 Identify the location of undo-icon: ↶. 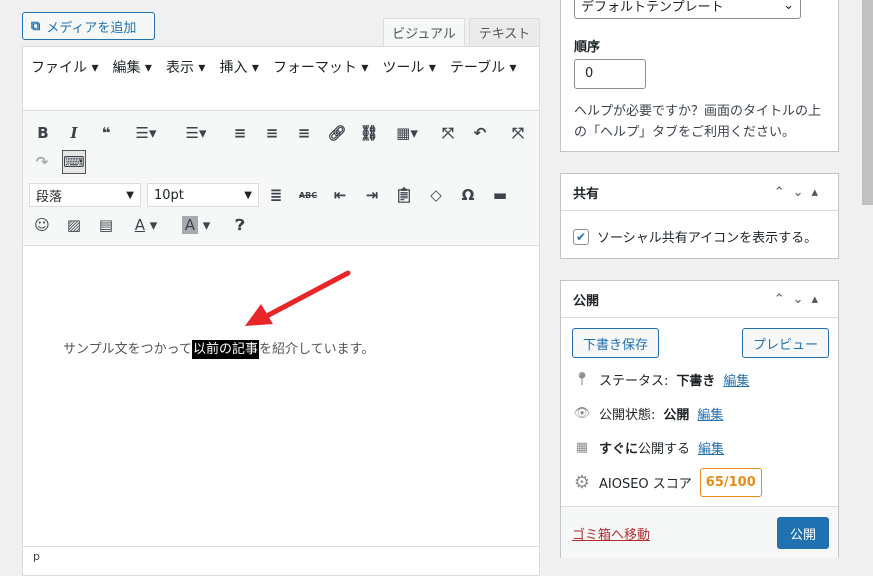
(480, 133).